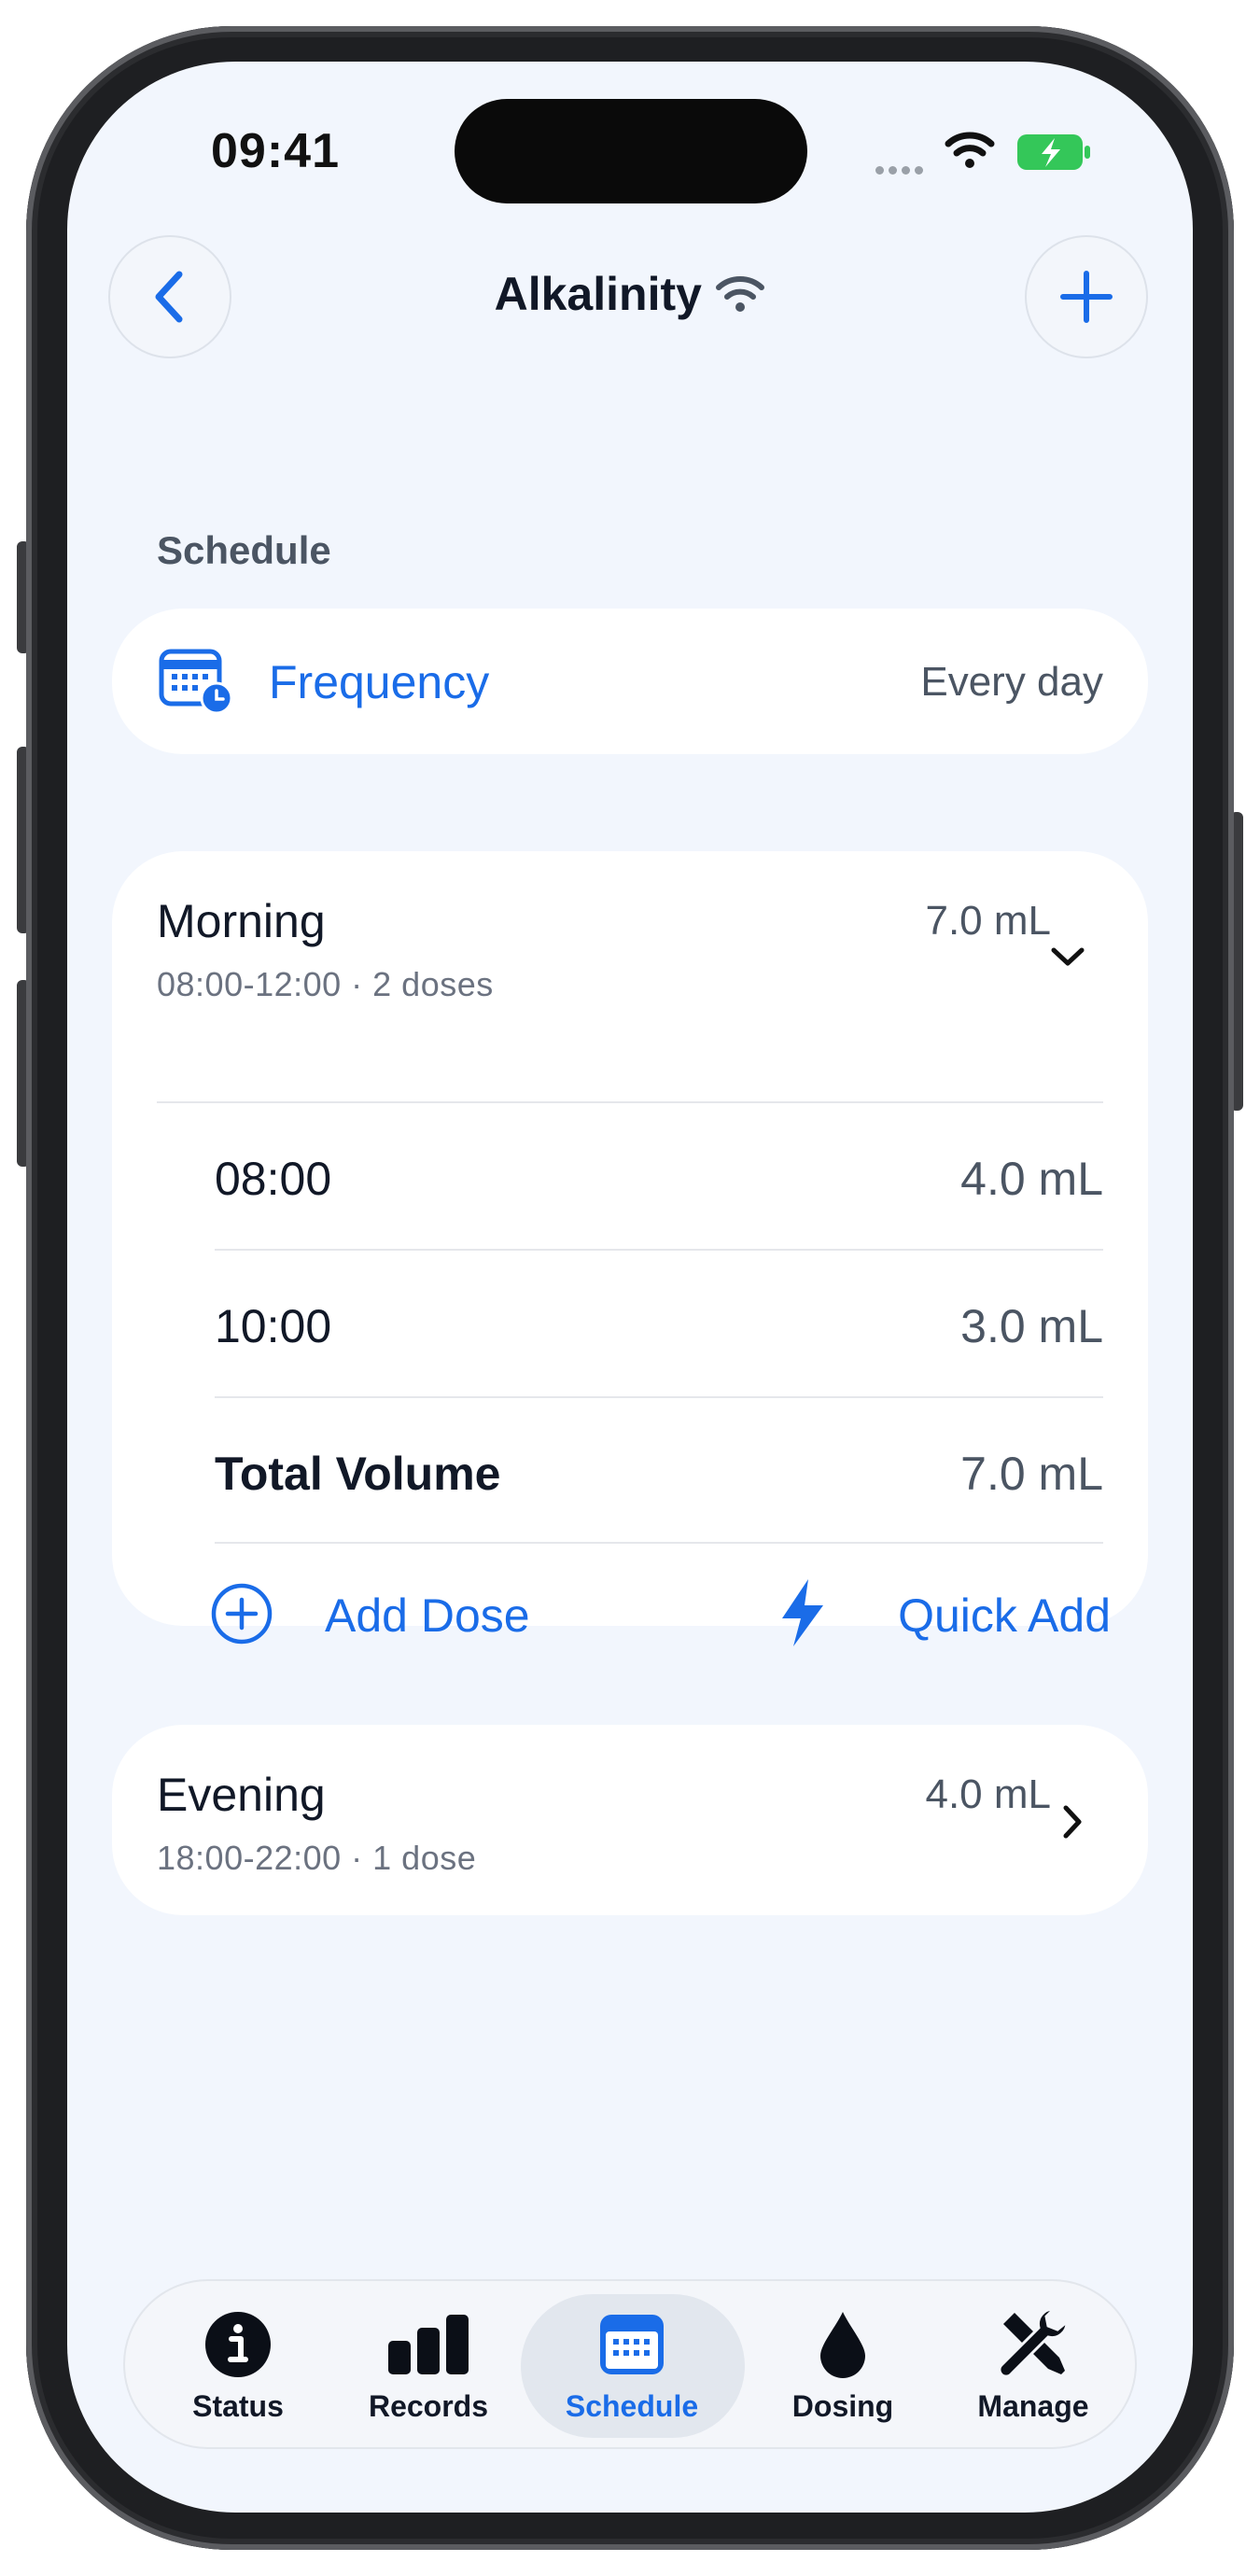 This screenshot has width=1260, height=2576. I want to click on add-button, so click(1086, 296).